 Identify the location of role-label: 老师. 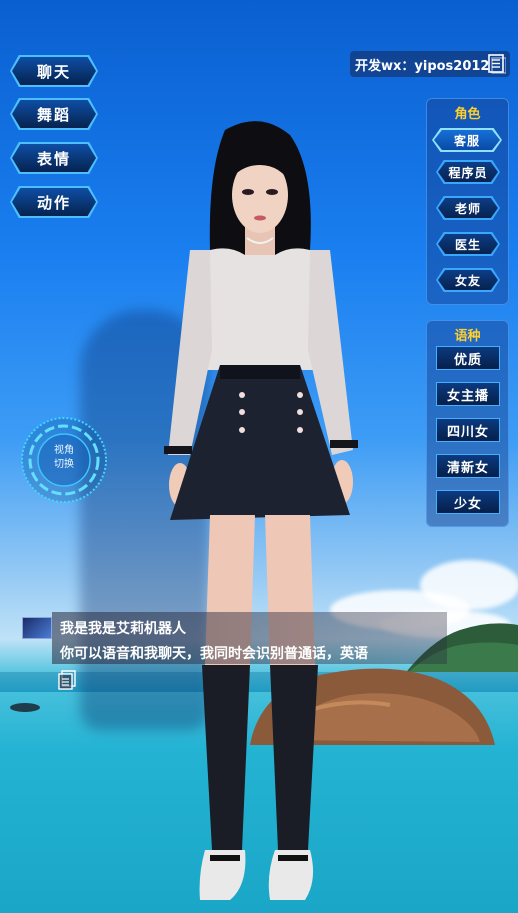
(468, 208).